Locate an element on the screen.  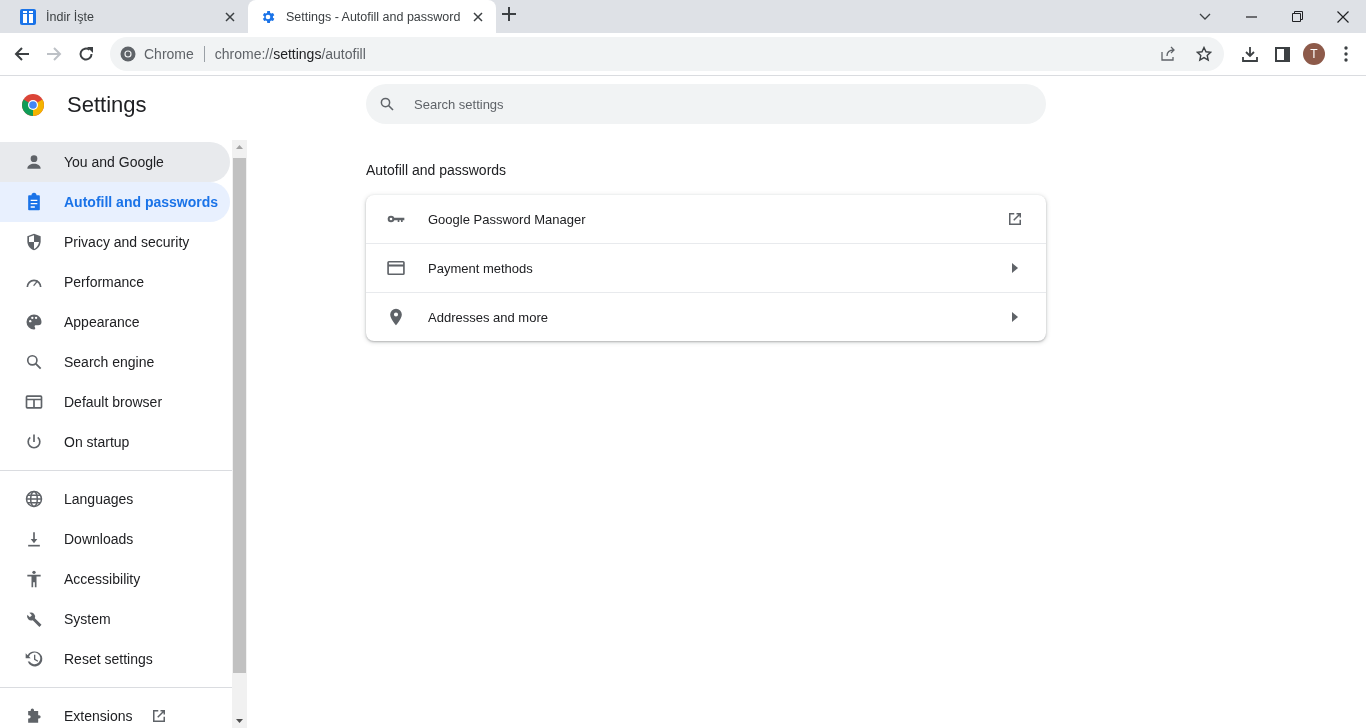
back-arrow-icon is located at coordinates (22, 54).